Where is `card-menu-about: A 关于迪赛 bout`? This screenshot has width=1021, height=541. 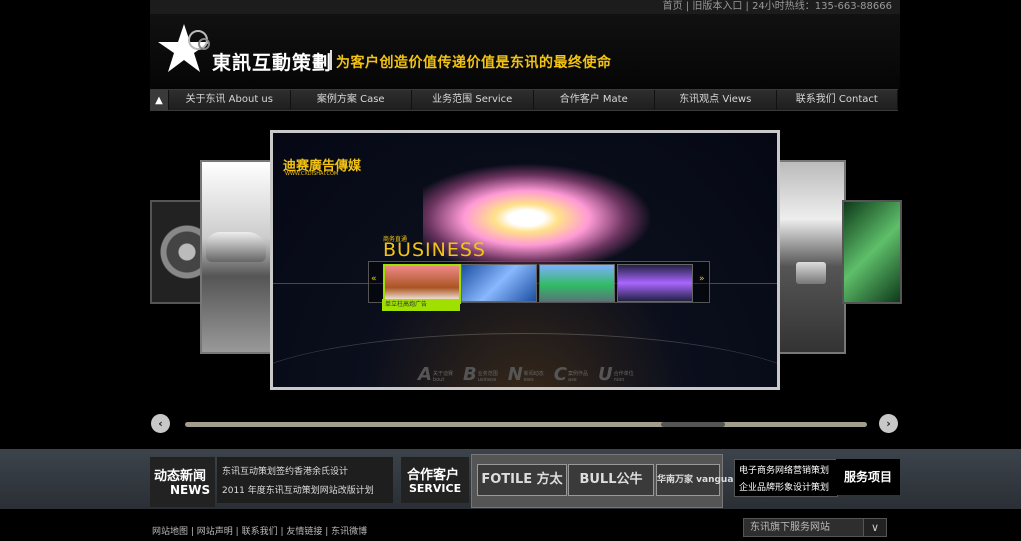
card-menu-about: A 关于迪赛 bout is located at coordinates (435, 375).